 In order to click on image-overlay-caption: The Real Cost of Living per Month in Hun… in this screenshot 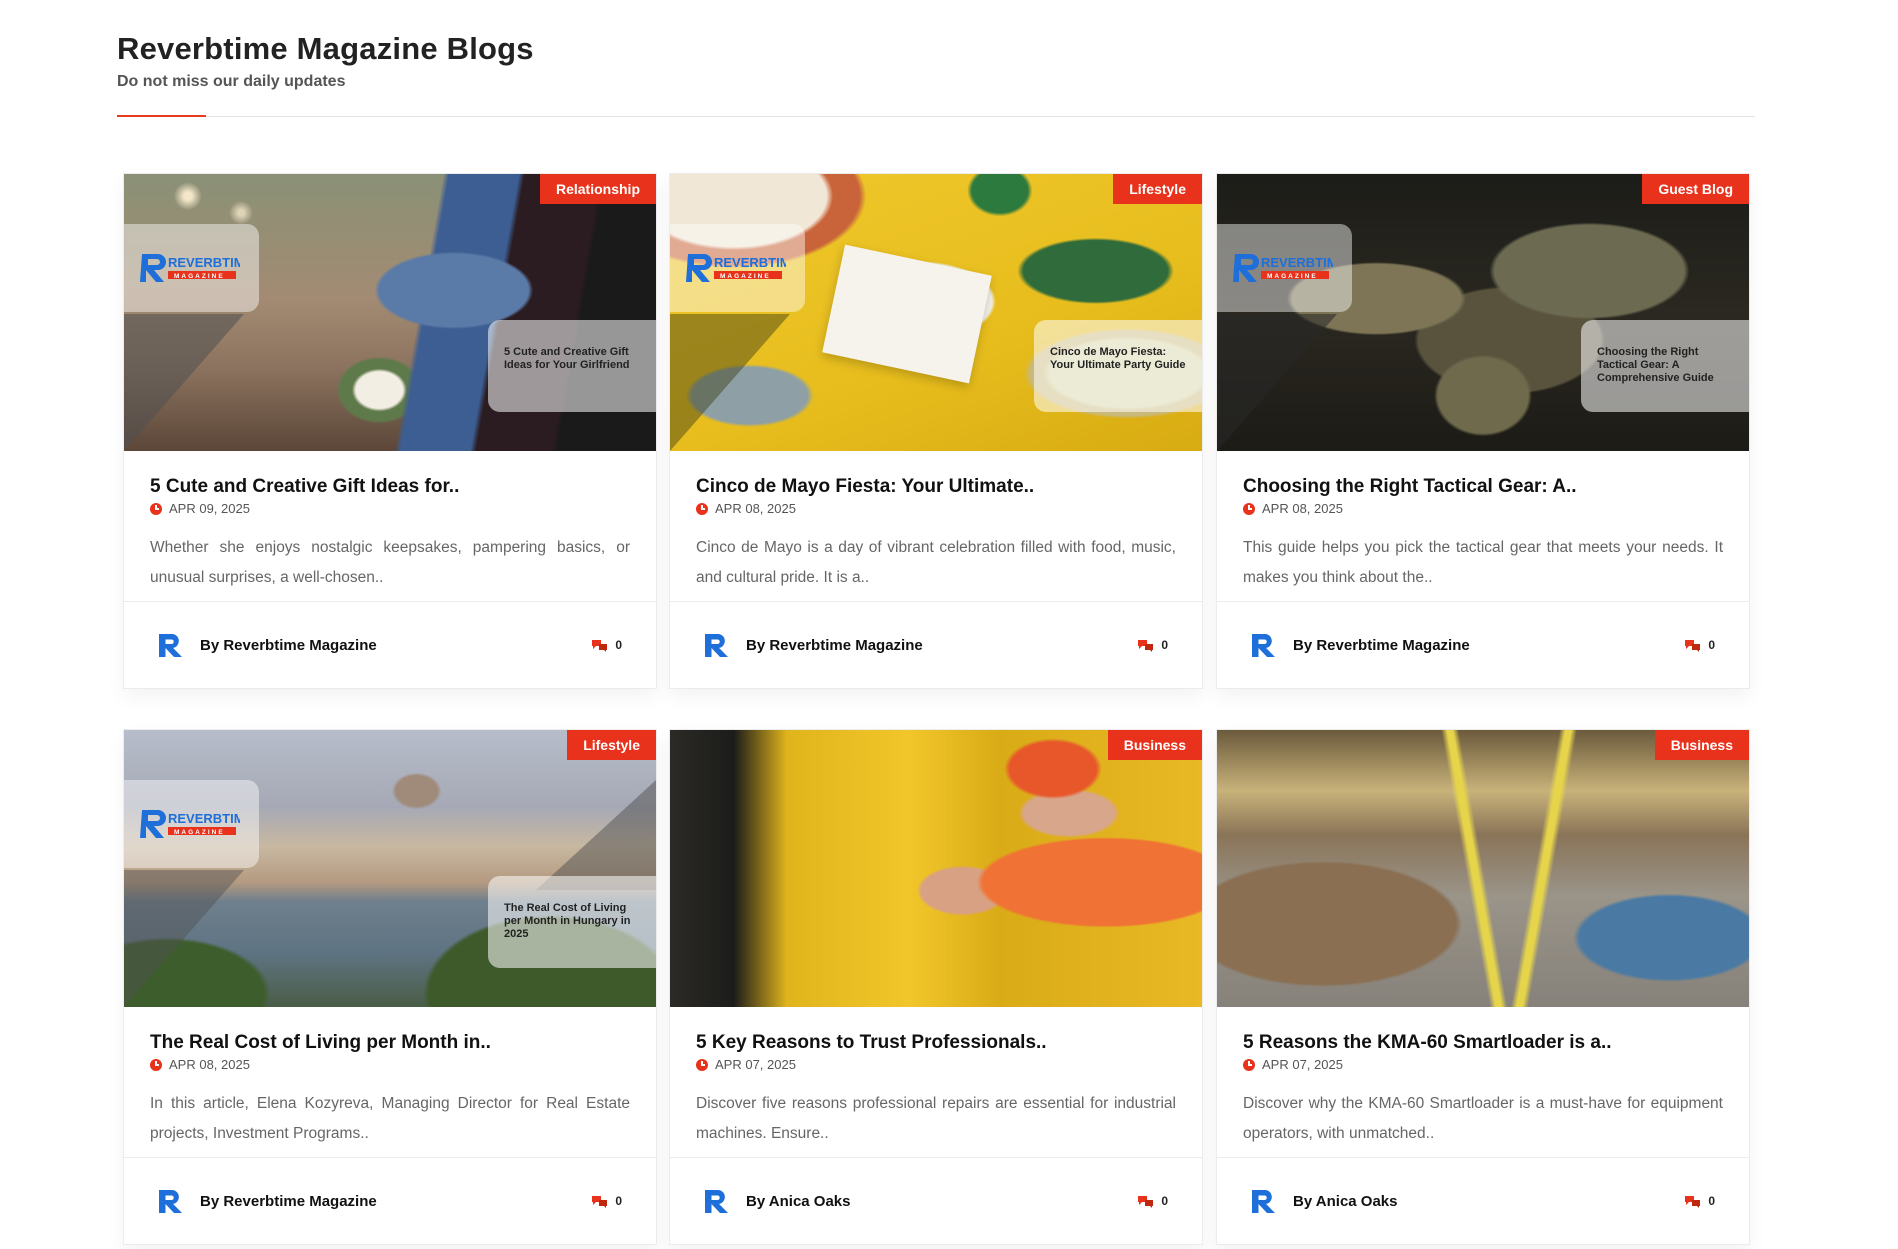, I will do `click(572, 922)`.